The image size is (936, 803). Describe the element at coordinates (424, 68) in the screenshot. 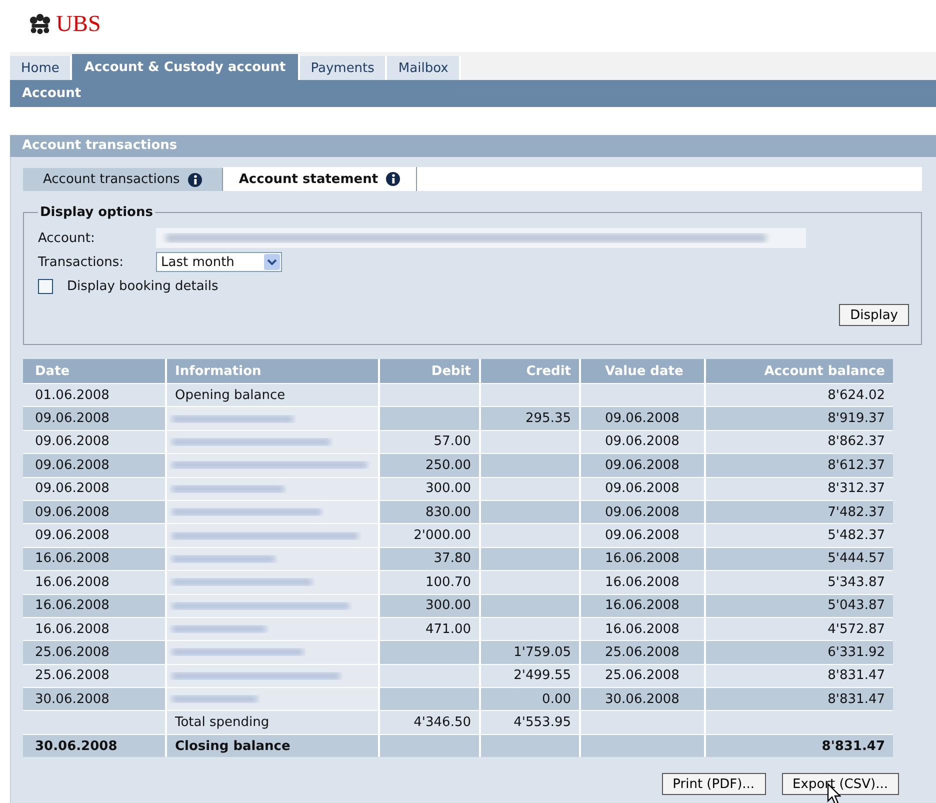

I see `nav-tab: Mailbox` at that location.